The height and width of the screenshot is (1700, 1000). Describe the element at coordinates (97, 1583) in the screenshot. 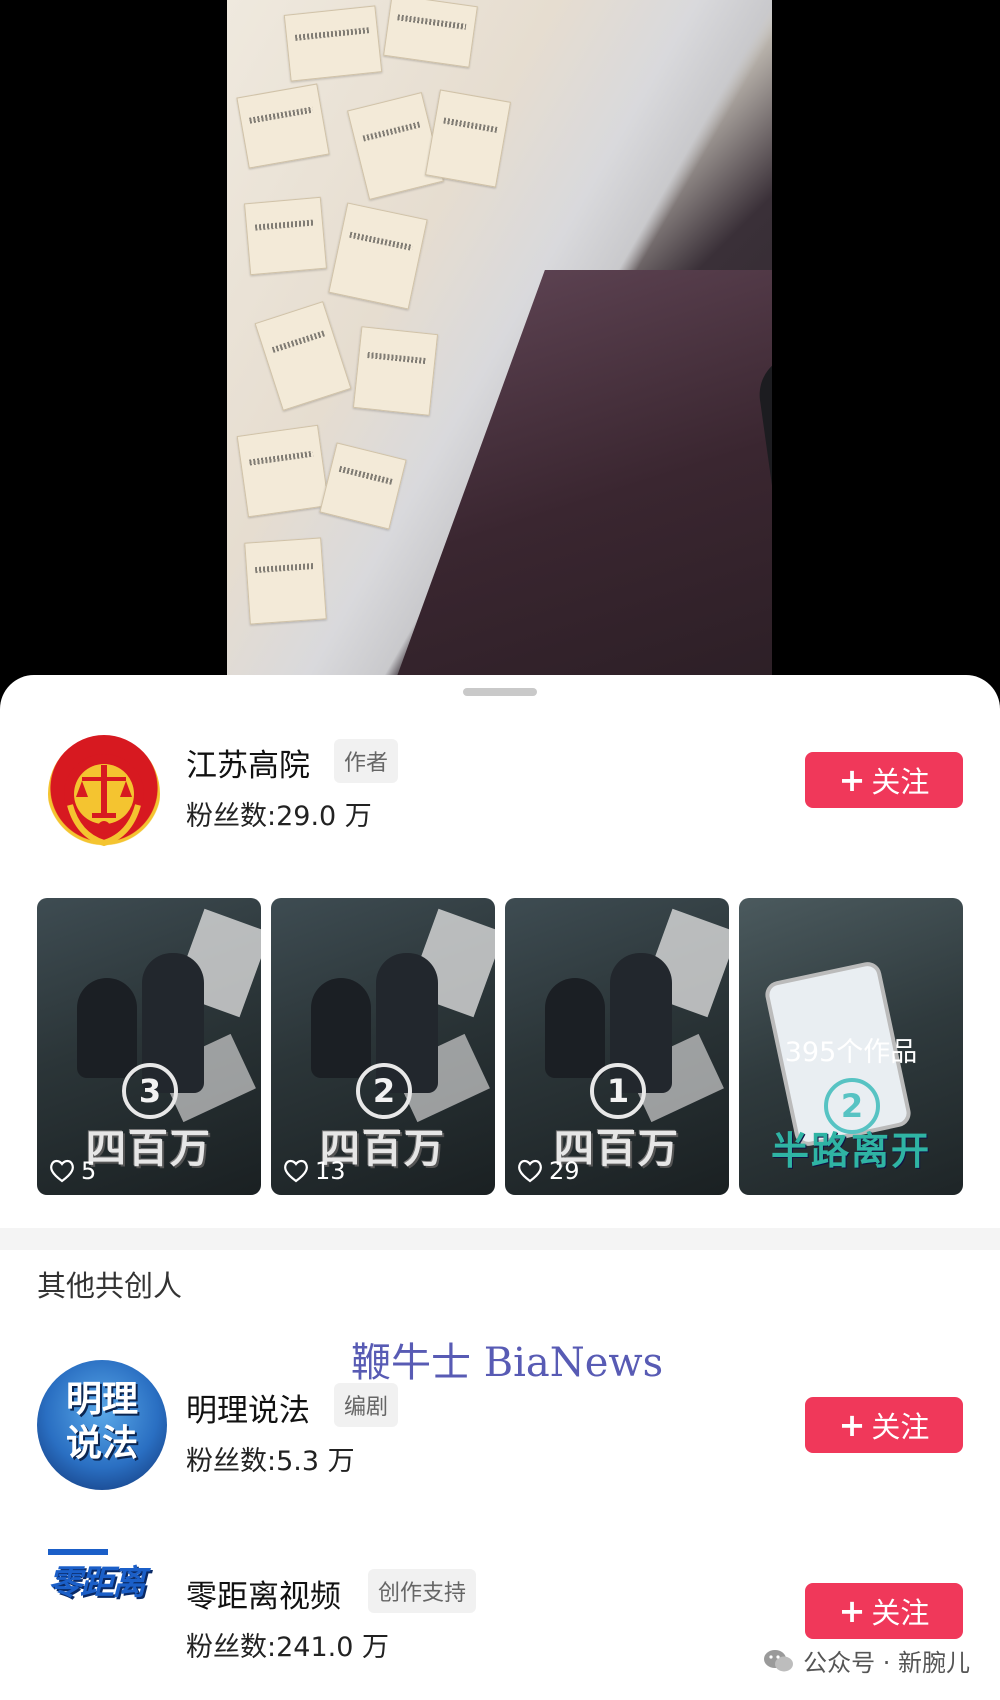

I see `logo-text: 零距离` at that location.